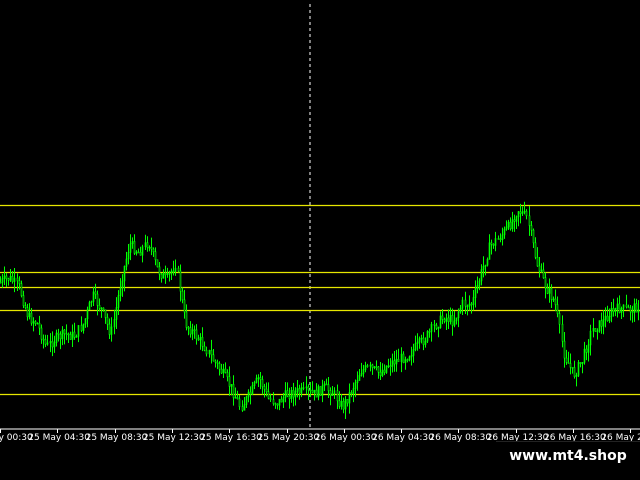 This screenshot has height=480, width=640. What do you see at coordinates (320, 475) in the screenshot?
I see `bottom-strip` at bounding box center [320, 475].